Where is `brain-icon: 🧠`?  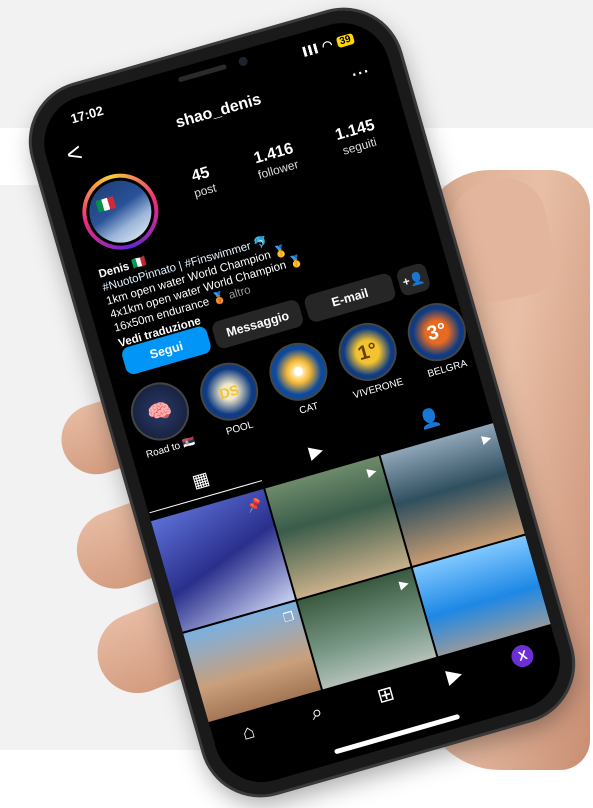
brain-icon: 🧠 is located at coordinates (160, 411).